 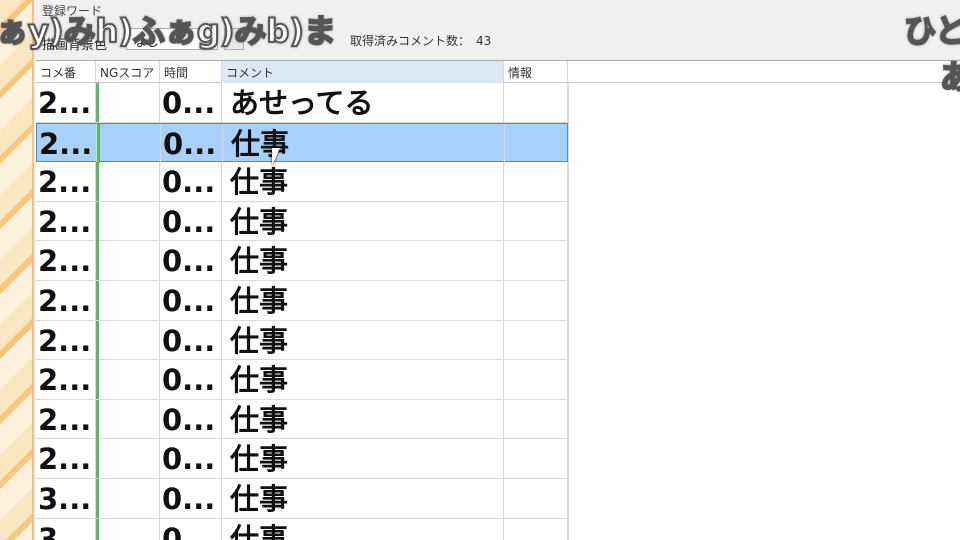 I want to click on column-header-info: 情報, so click(x=536, y=72).